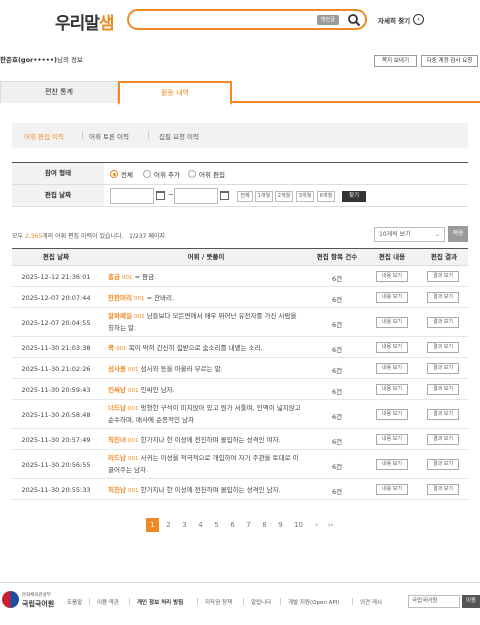 The height and width of the screenshot is (625, 480). Describe the element at coordinates (157, 389) in the screenshot. I see `definition-text: 인싸인 남자.` at that location.